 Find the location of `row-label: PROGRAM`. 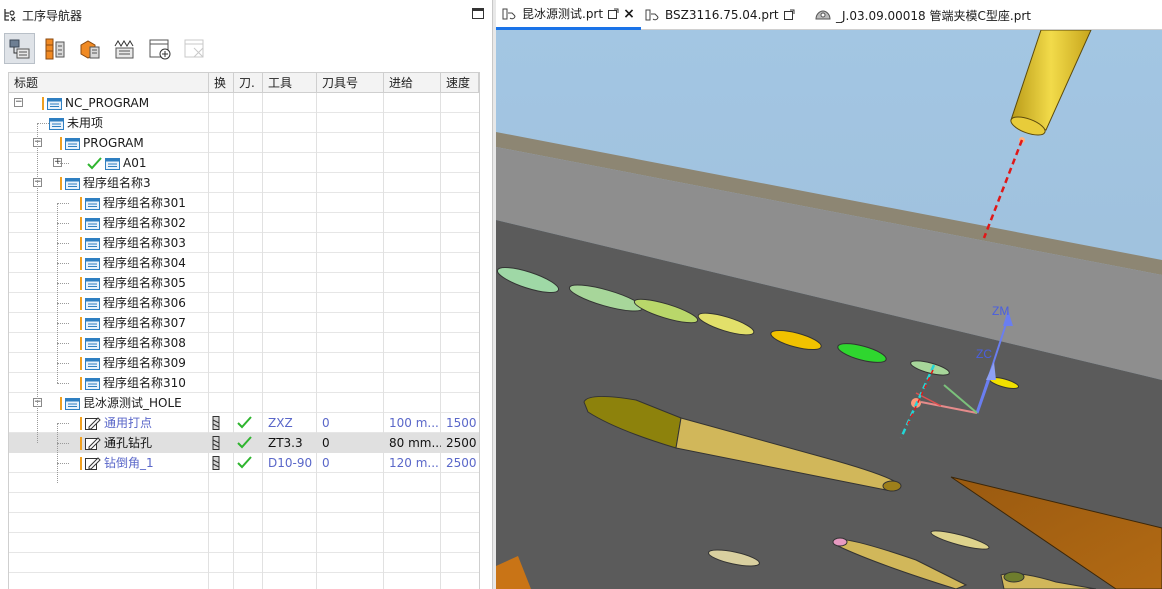

row-label: PROGRAM is located at coordinates (113, 143).